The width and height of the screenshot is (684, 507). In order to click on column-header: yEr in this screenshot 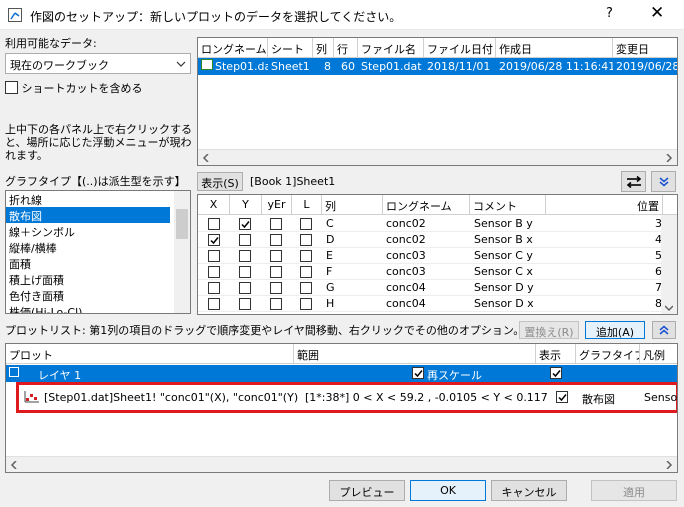, I will do `click(277, 204)`.